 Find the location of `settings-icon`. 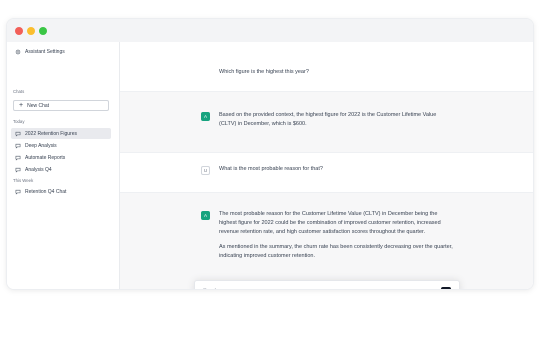

settings-icon is located at coordinates (18, 52).